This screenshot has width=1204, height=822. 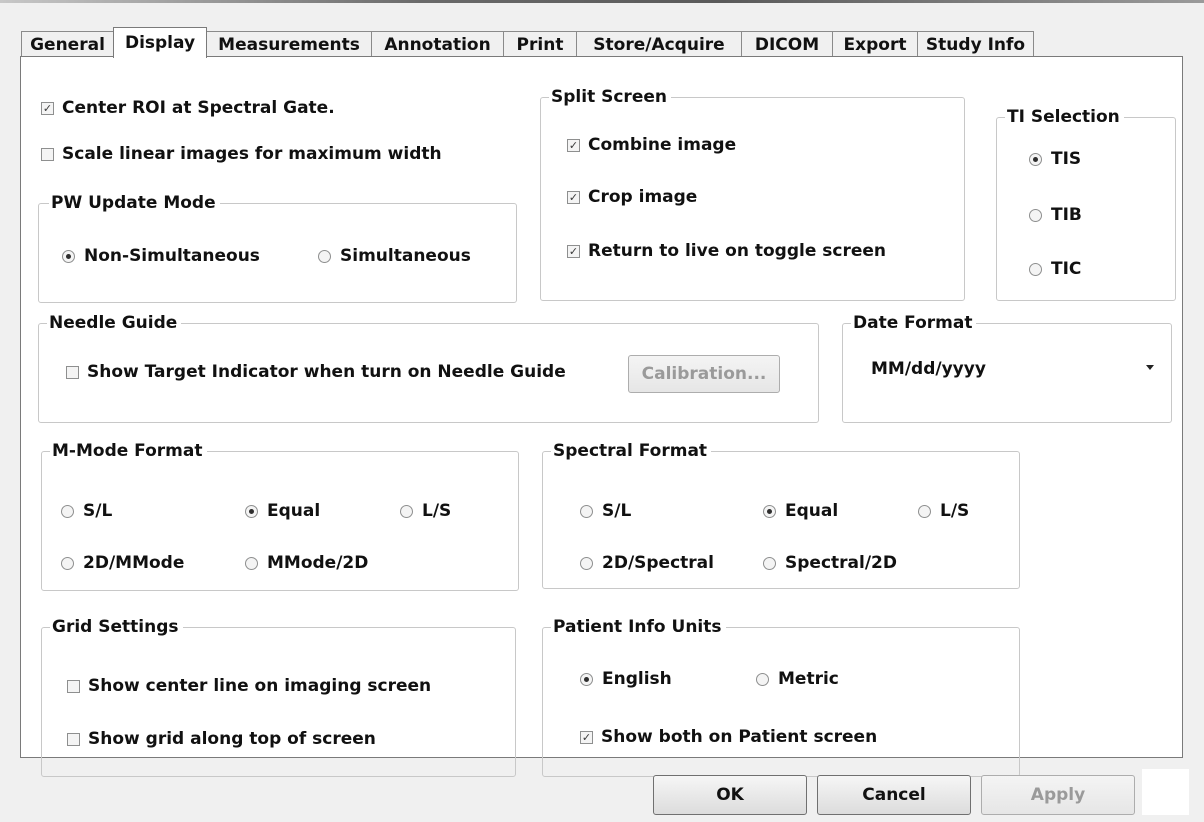 I want to click on needle-guide-title: Needle Guide, so click(x=114, y=323).